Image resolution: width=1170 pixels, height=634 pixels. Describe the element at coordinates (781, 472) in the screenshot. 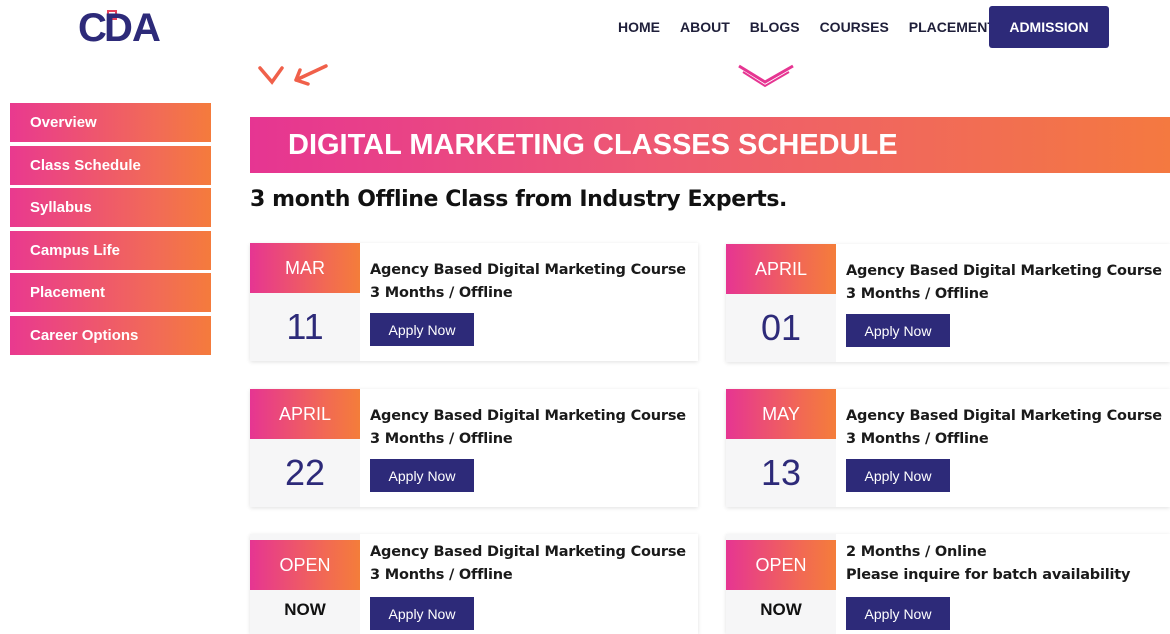

I see `card-day: 13` at that location.